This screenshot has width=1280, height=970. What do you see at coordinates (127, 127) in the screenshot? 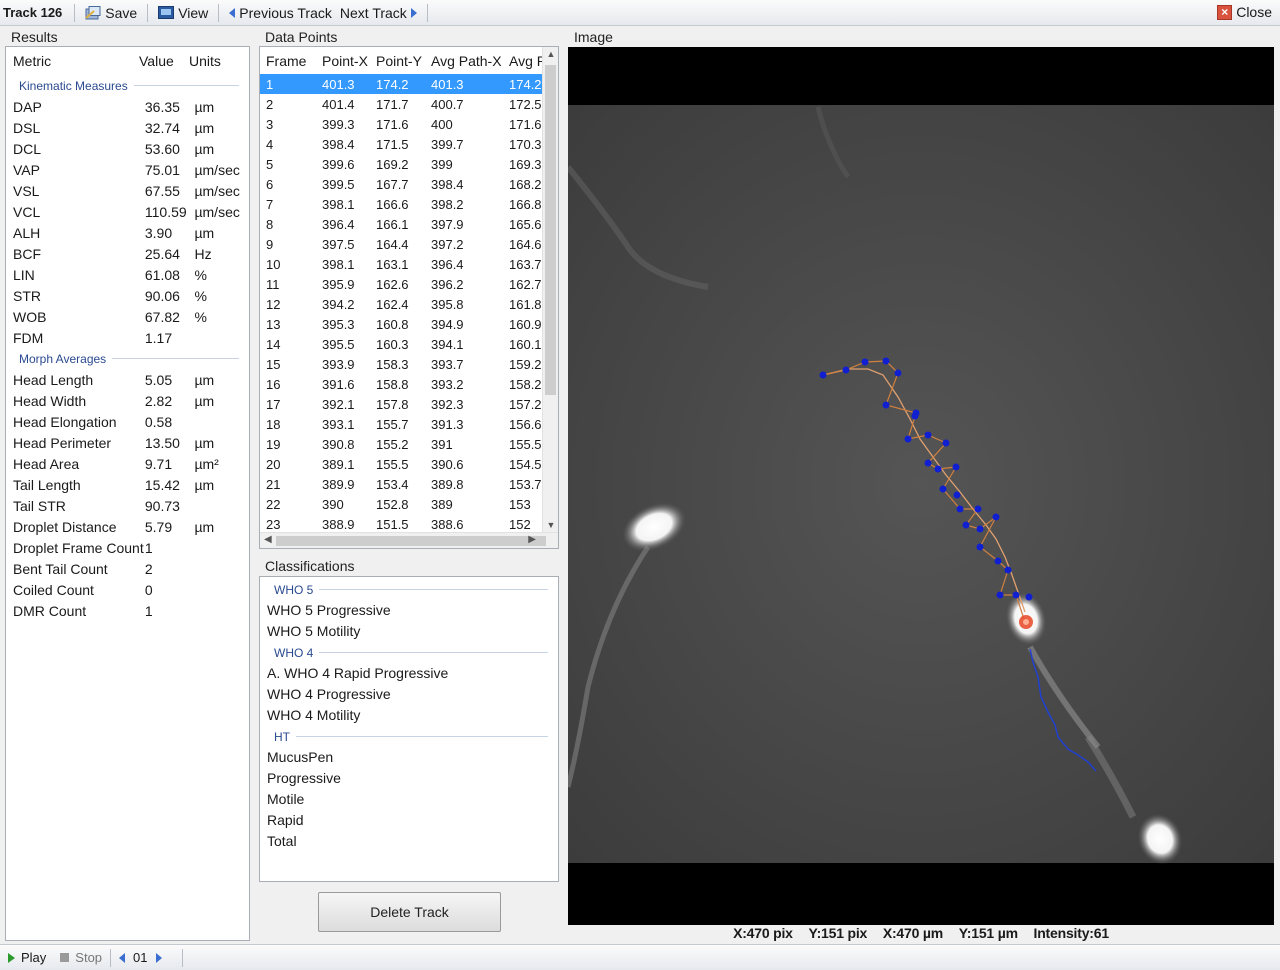
I see `result-row: DSL 32.74 µm` at bounding box center [127, 127].